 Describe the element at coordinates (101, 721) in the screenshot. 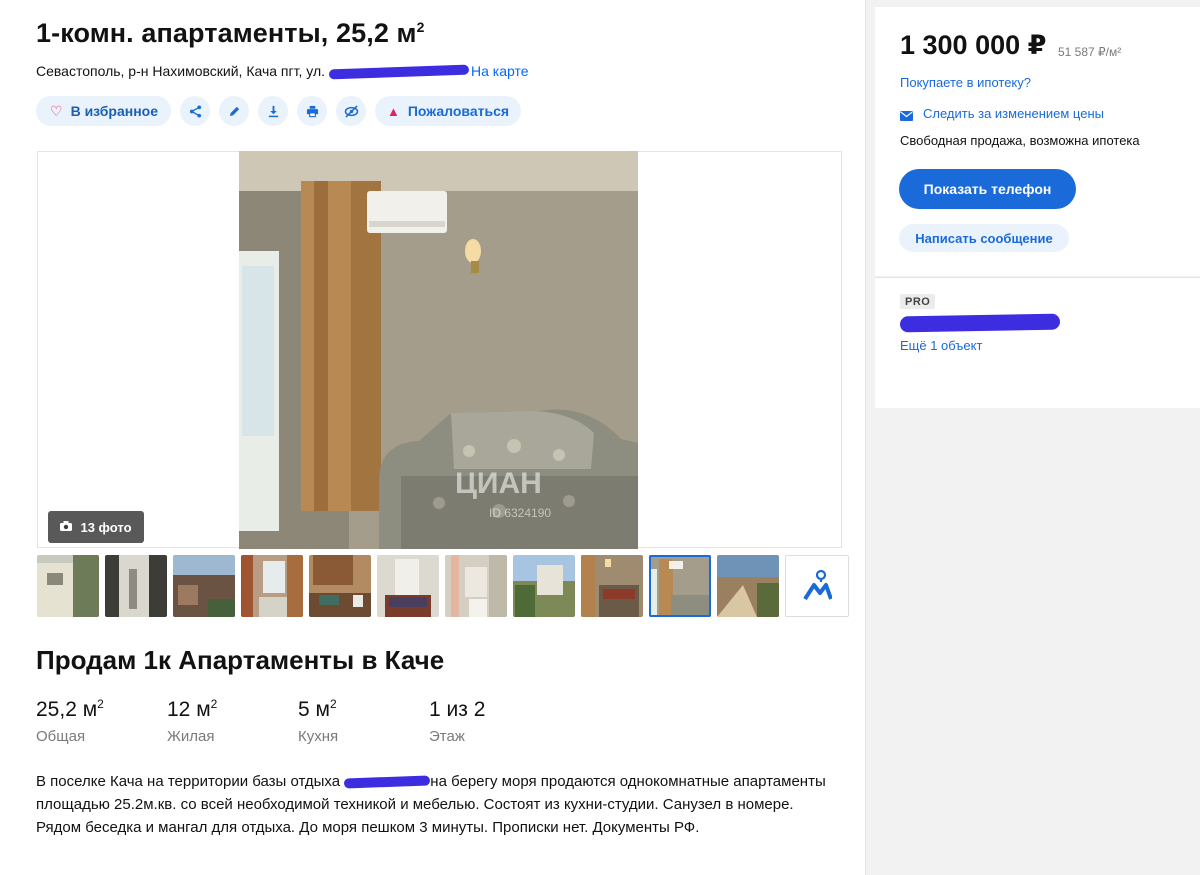

I see `fact-total-area: 25,2 м2 Общая` at that location.